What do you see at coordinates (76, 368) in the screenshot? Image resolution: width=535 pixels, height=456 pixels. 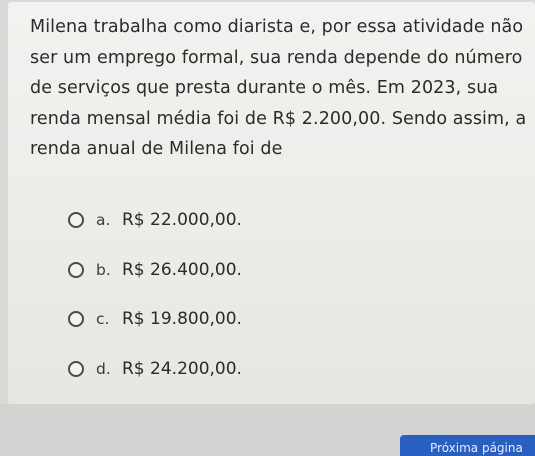 I see `radio-button-d` at bounding box center [76, 368].